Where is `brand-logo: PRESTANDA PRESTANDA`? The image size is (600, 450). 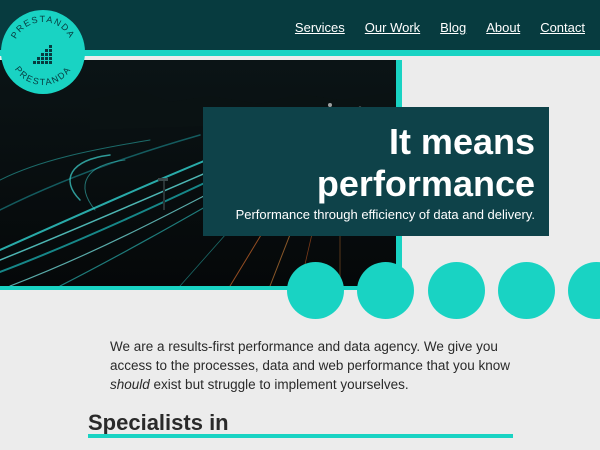 brand-logo: PRESTANDA PRESTANDA is located at coordinates (43, 52).